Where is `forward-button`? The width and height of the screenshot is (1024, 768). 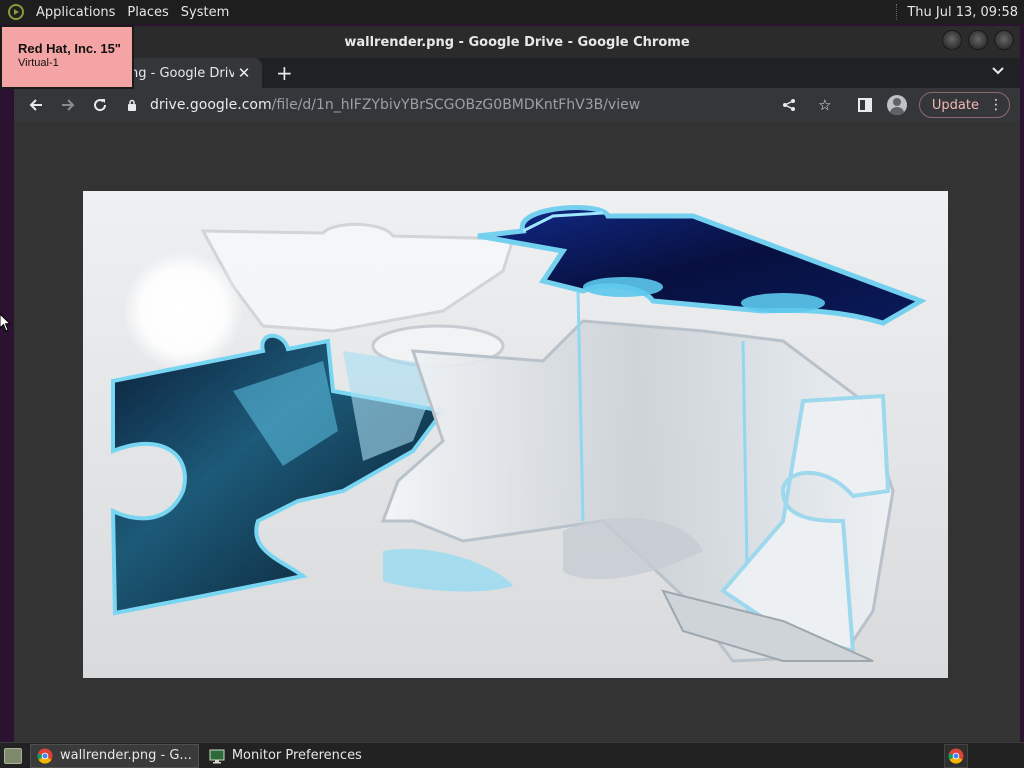
forward-button is located at coordinates (68, 105).